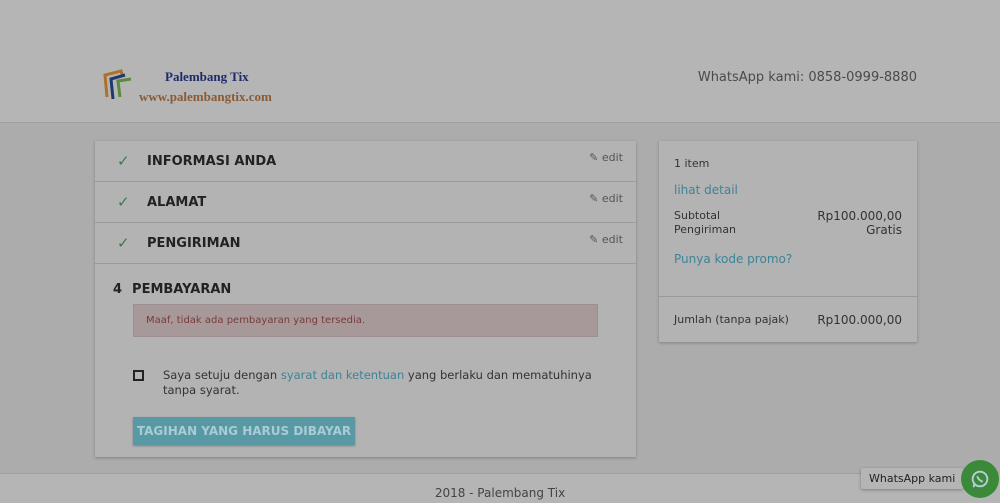 Image resolution: width=1000 pixels, height=503 pixels. Describe the element at coordinates (187, 86) in the screenshot. I see `logo: Palembang Tix www.palembangtix.com` at that location.